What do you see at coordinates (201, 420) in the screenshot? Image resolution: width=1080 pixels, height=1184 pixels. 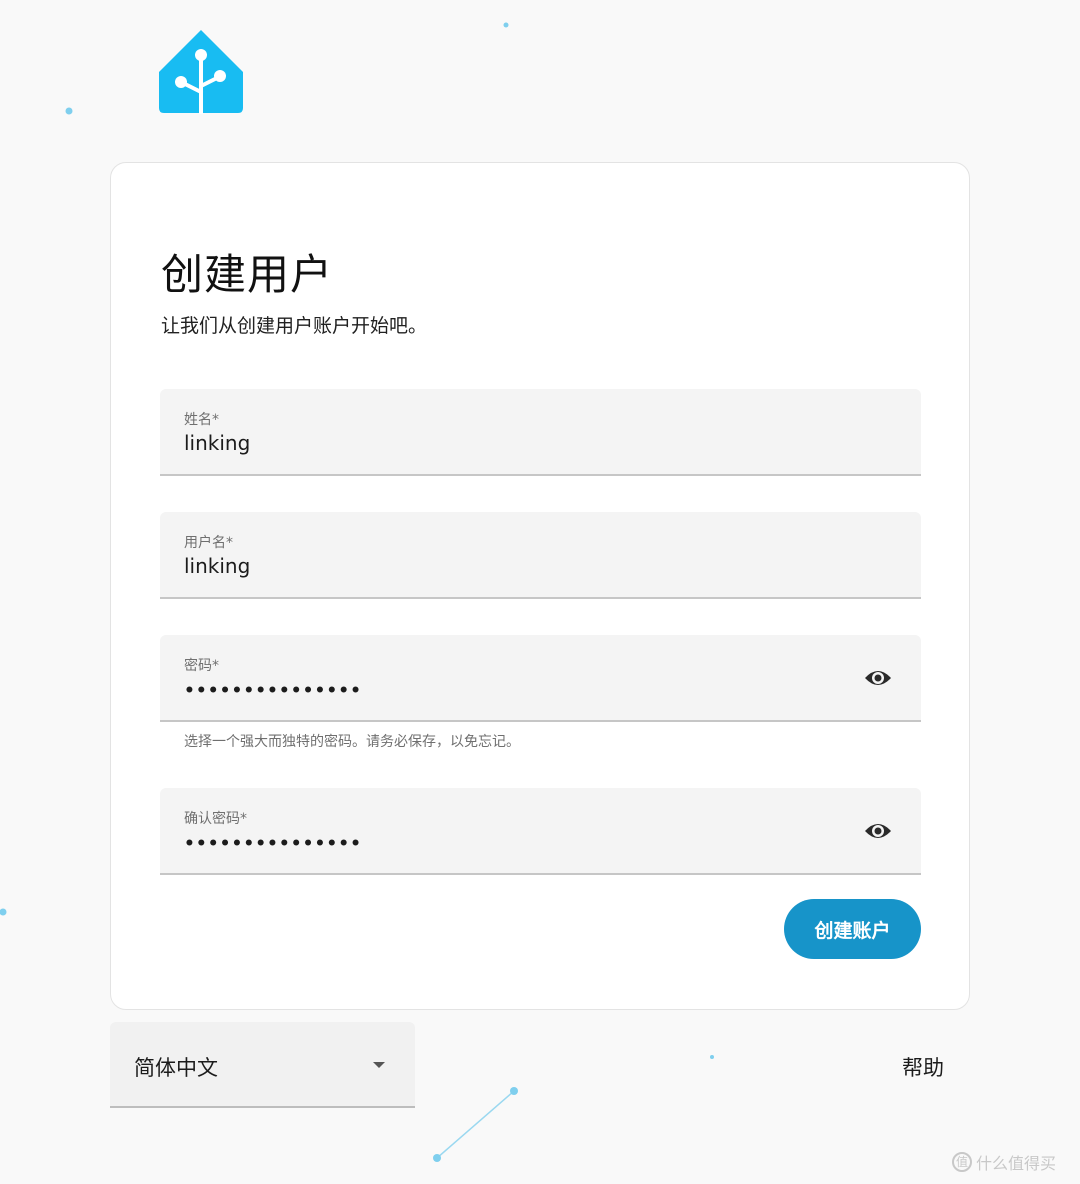 I see `name-label: 姓名*` at bounding box center [201, 420].